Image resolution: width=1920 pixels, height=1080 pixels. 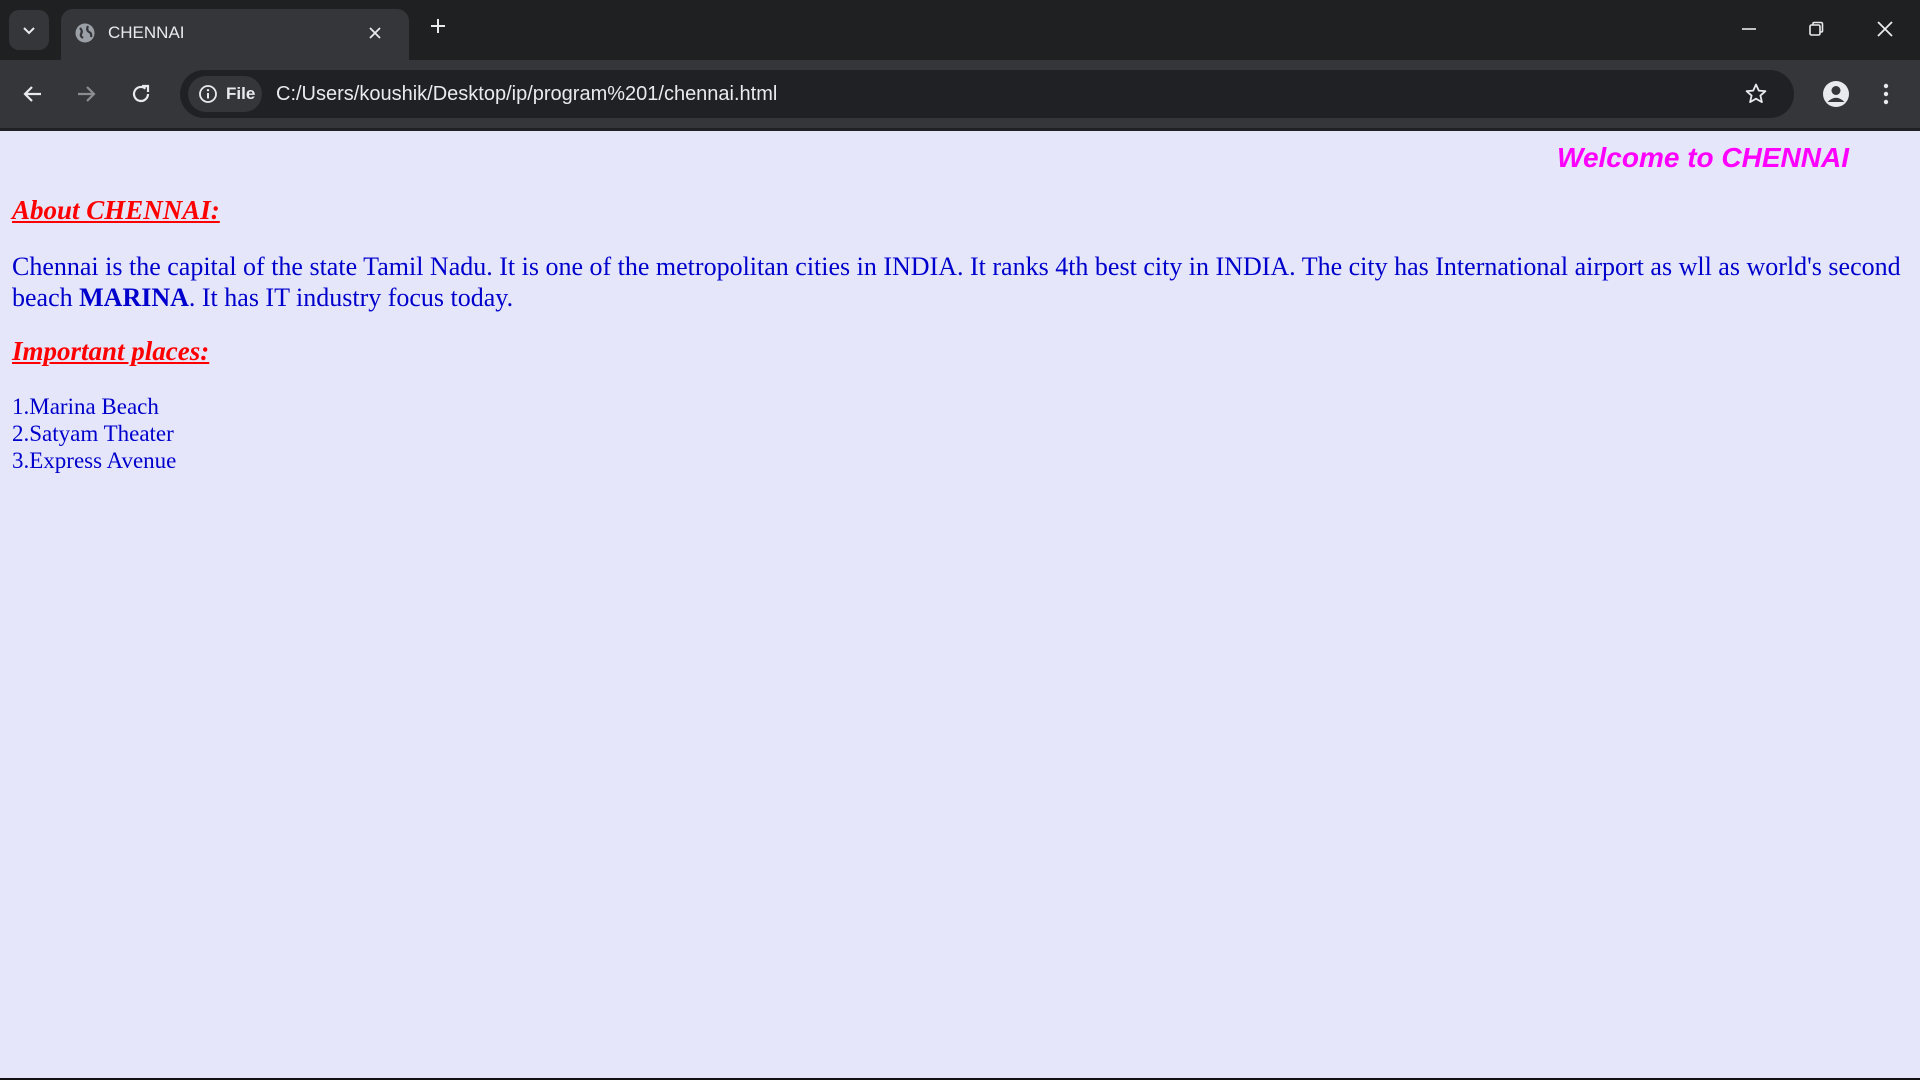 I want to click on close-window-button, so click(x=1885, y=29).